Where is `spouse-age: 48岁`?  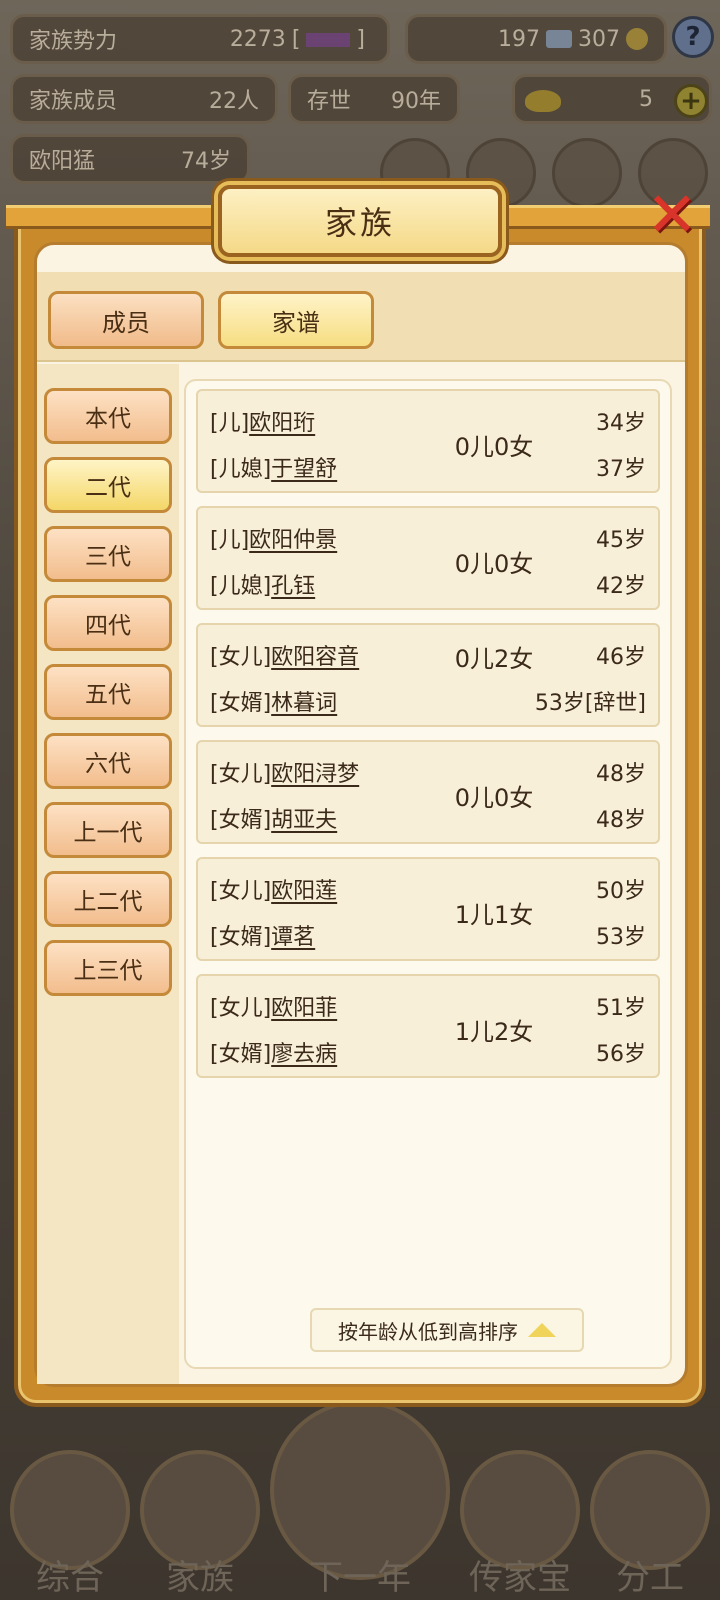
spouse-age: 48岁 is located at coordinates (621, 820).